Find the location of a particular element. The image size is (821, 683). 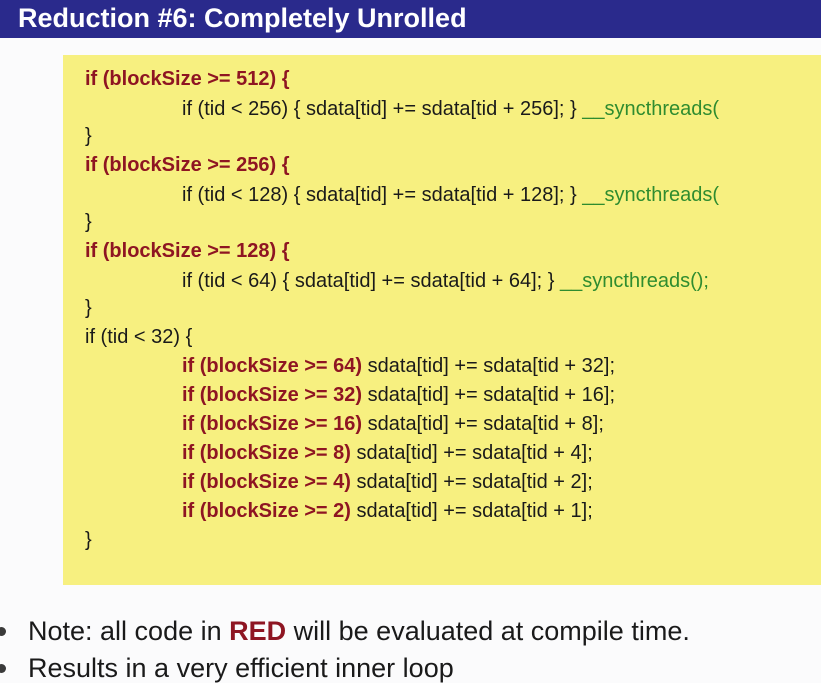

code-cond: if (blockSize >= 2) is located at coordinates (266, 511).